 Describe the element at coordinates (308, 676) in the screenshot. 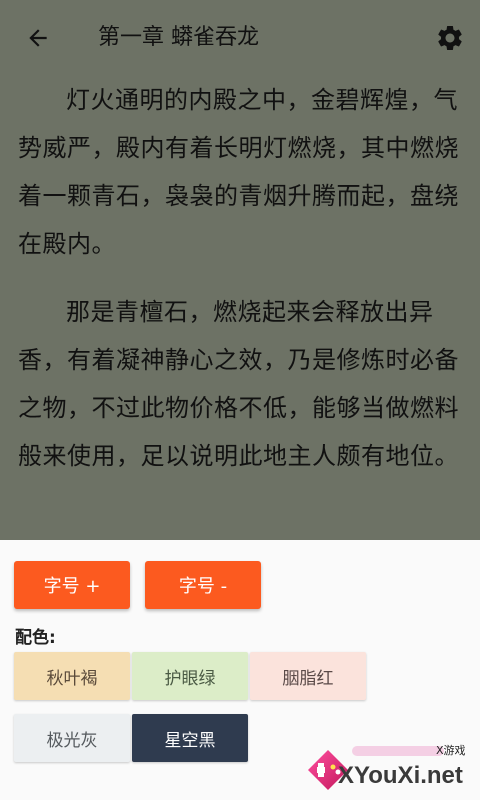

I see `theme-rouge-red-button: 胭脂红` at that location.